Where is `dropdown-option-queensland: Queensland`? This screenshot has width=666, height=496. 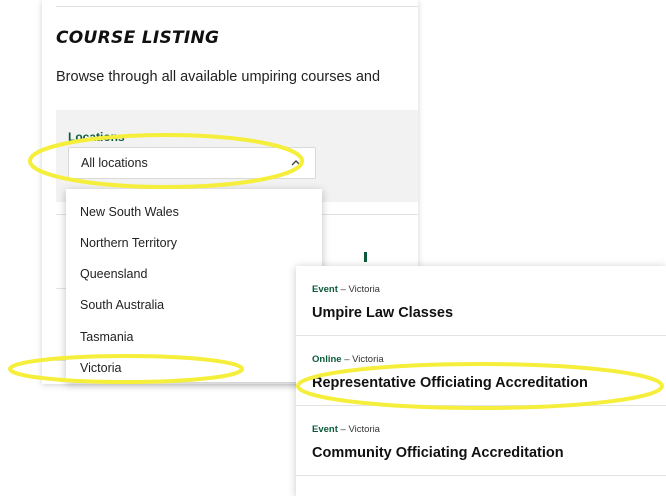 dropdown-option-queensland: Queensland is located at coordinates (113, 274).